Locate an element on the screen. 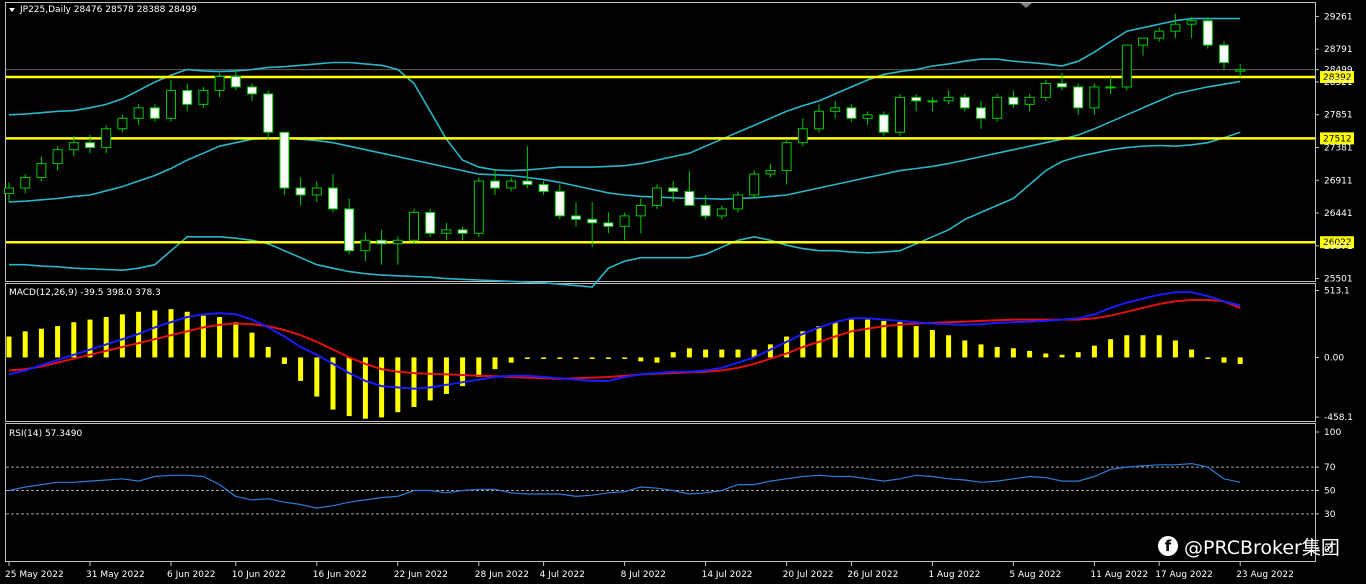 Image resolution: width=1366 pixels, height=584 pixels. date-tick-label: 22 Jun 2022 is located at coordinates (421, 575).